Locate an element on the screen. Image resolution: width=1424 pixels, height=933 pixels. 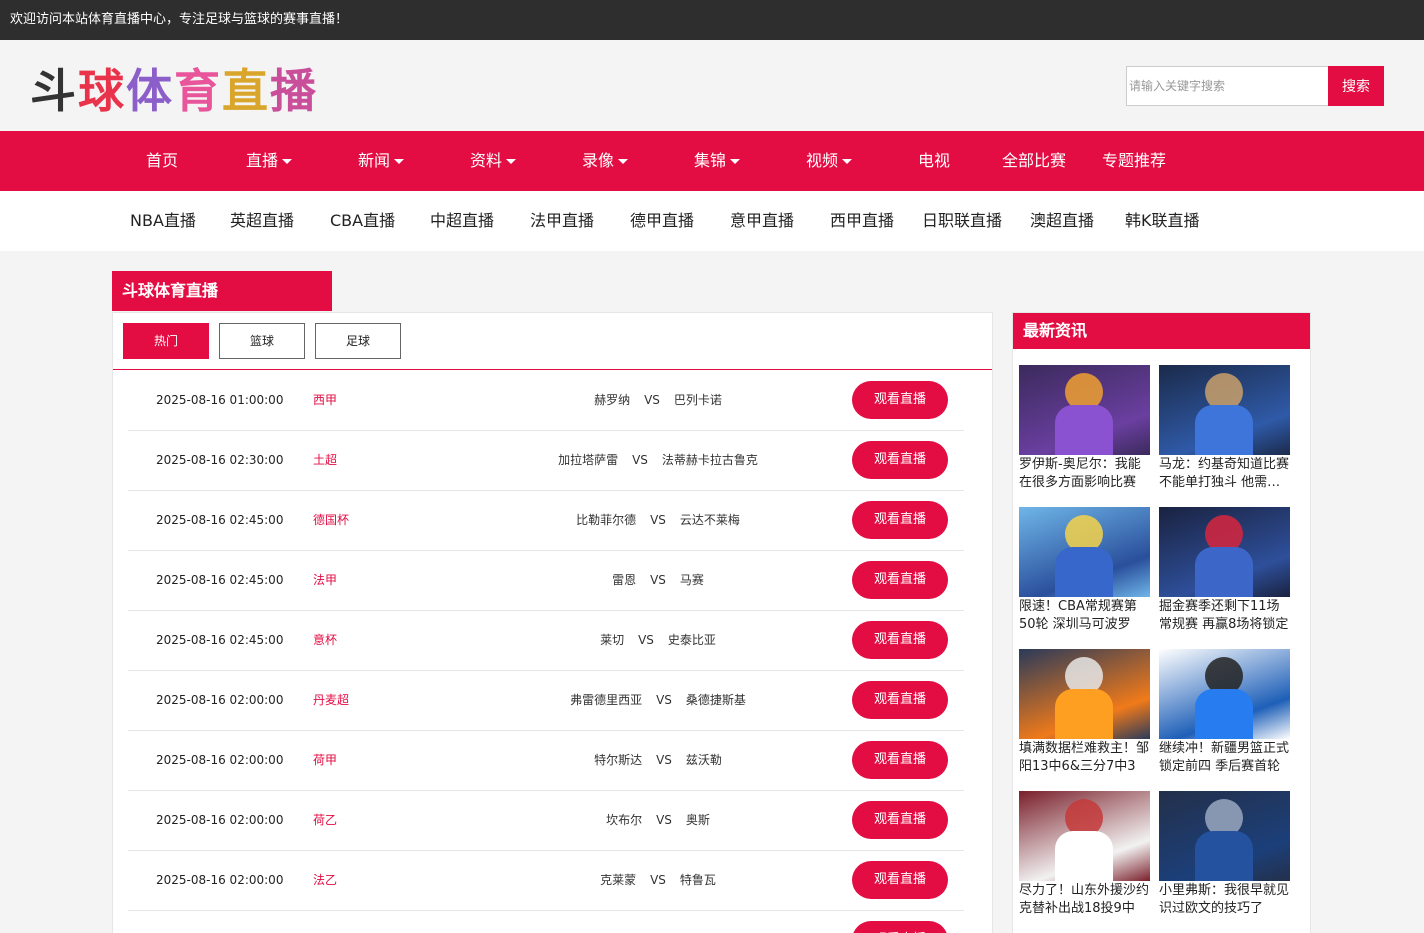
news-card: 填满数据栏难救主！邹阳13中6&三分7中3 is located at coordinates (1085, 712).